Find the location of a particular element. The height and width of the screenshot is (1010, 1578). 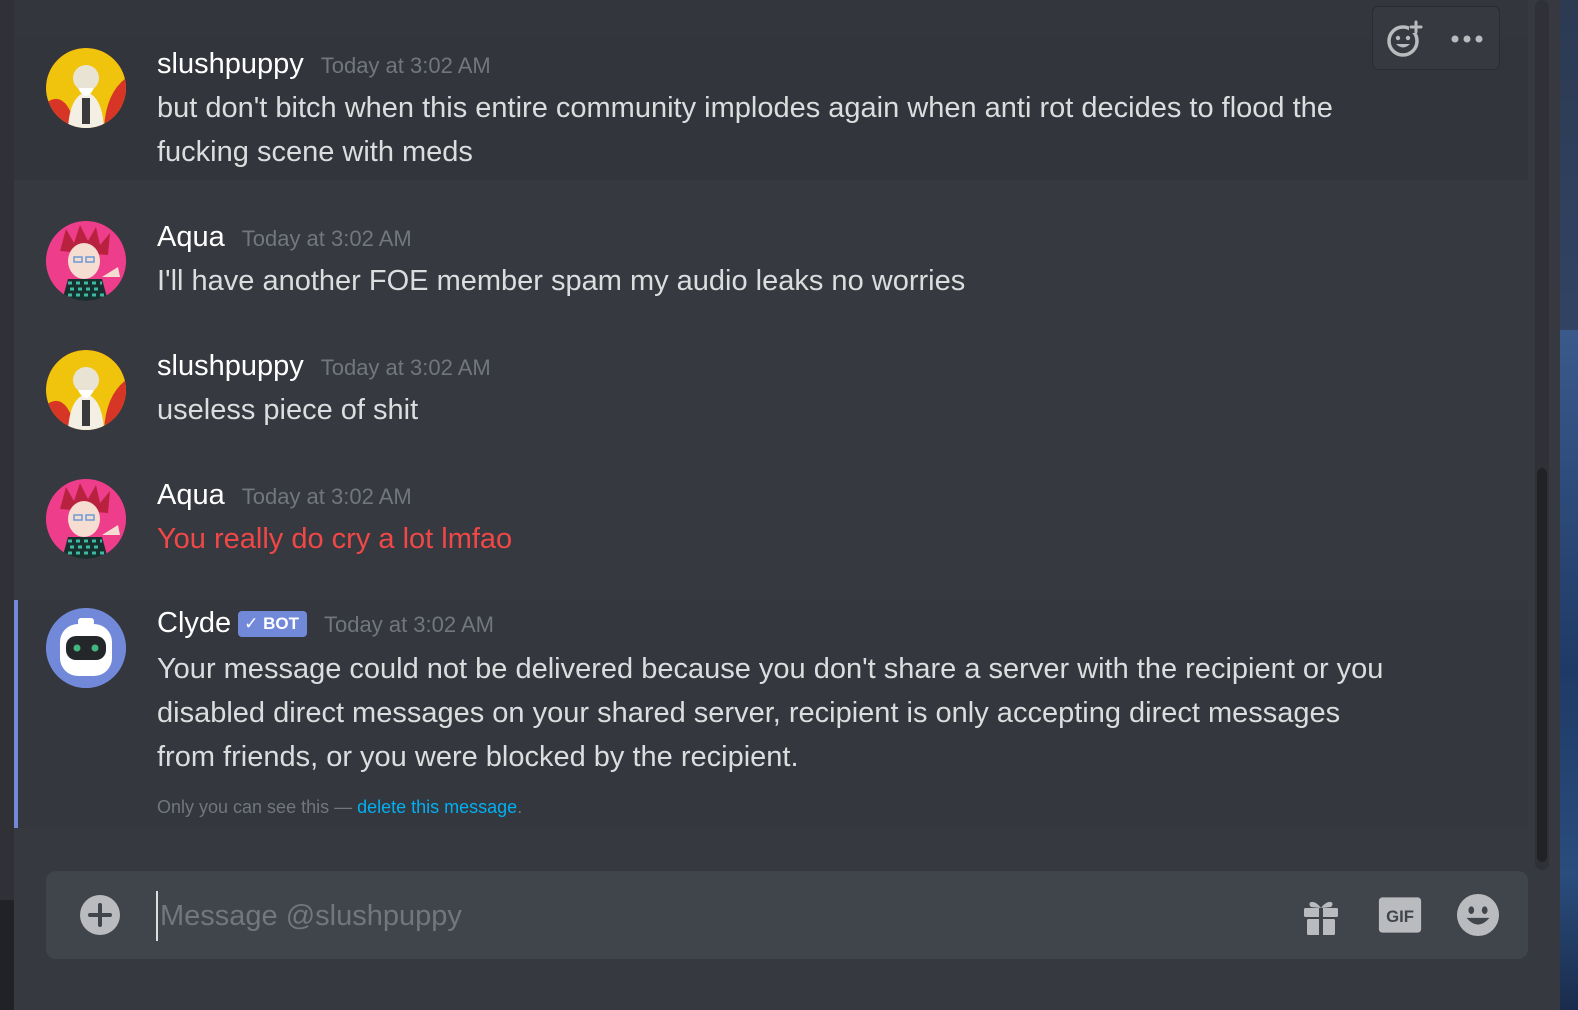

message-toolbar is located at coordinates (1436, 38).